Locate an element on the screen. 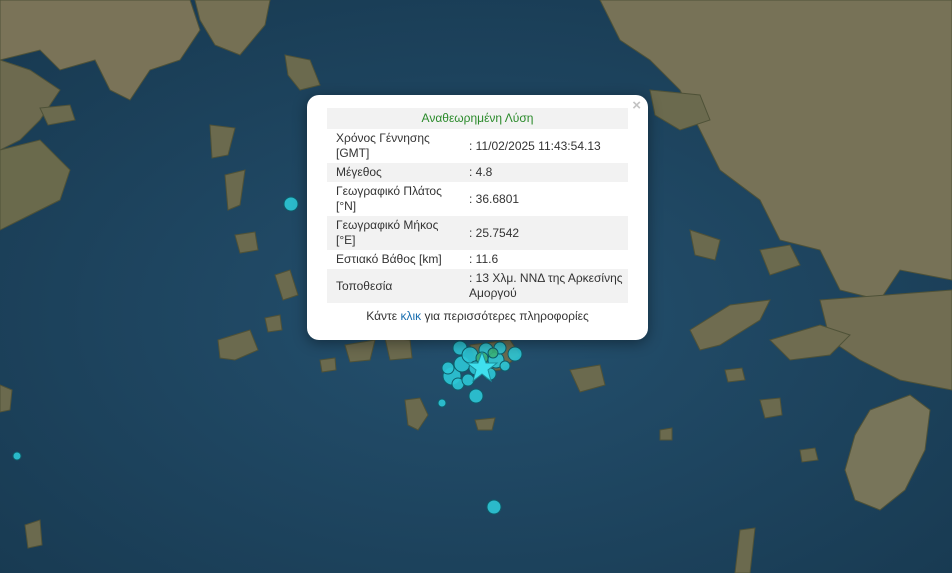 This screenshot has height=573, width=952. latitude-label: Γεωγραφικό Πλάτος [°N] is located at coordinates (389, 198).